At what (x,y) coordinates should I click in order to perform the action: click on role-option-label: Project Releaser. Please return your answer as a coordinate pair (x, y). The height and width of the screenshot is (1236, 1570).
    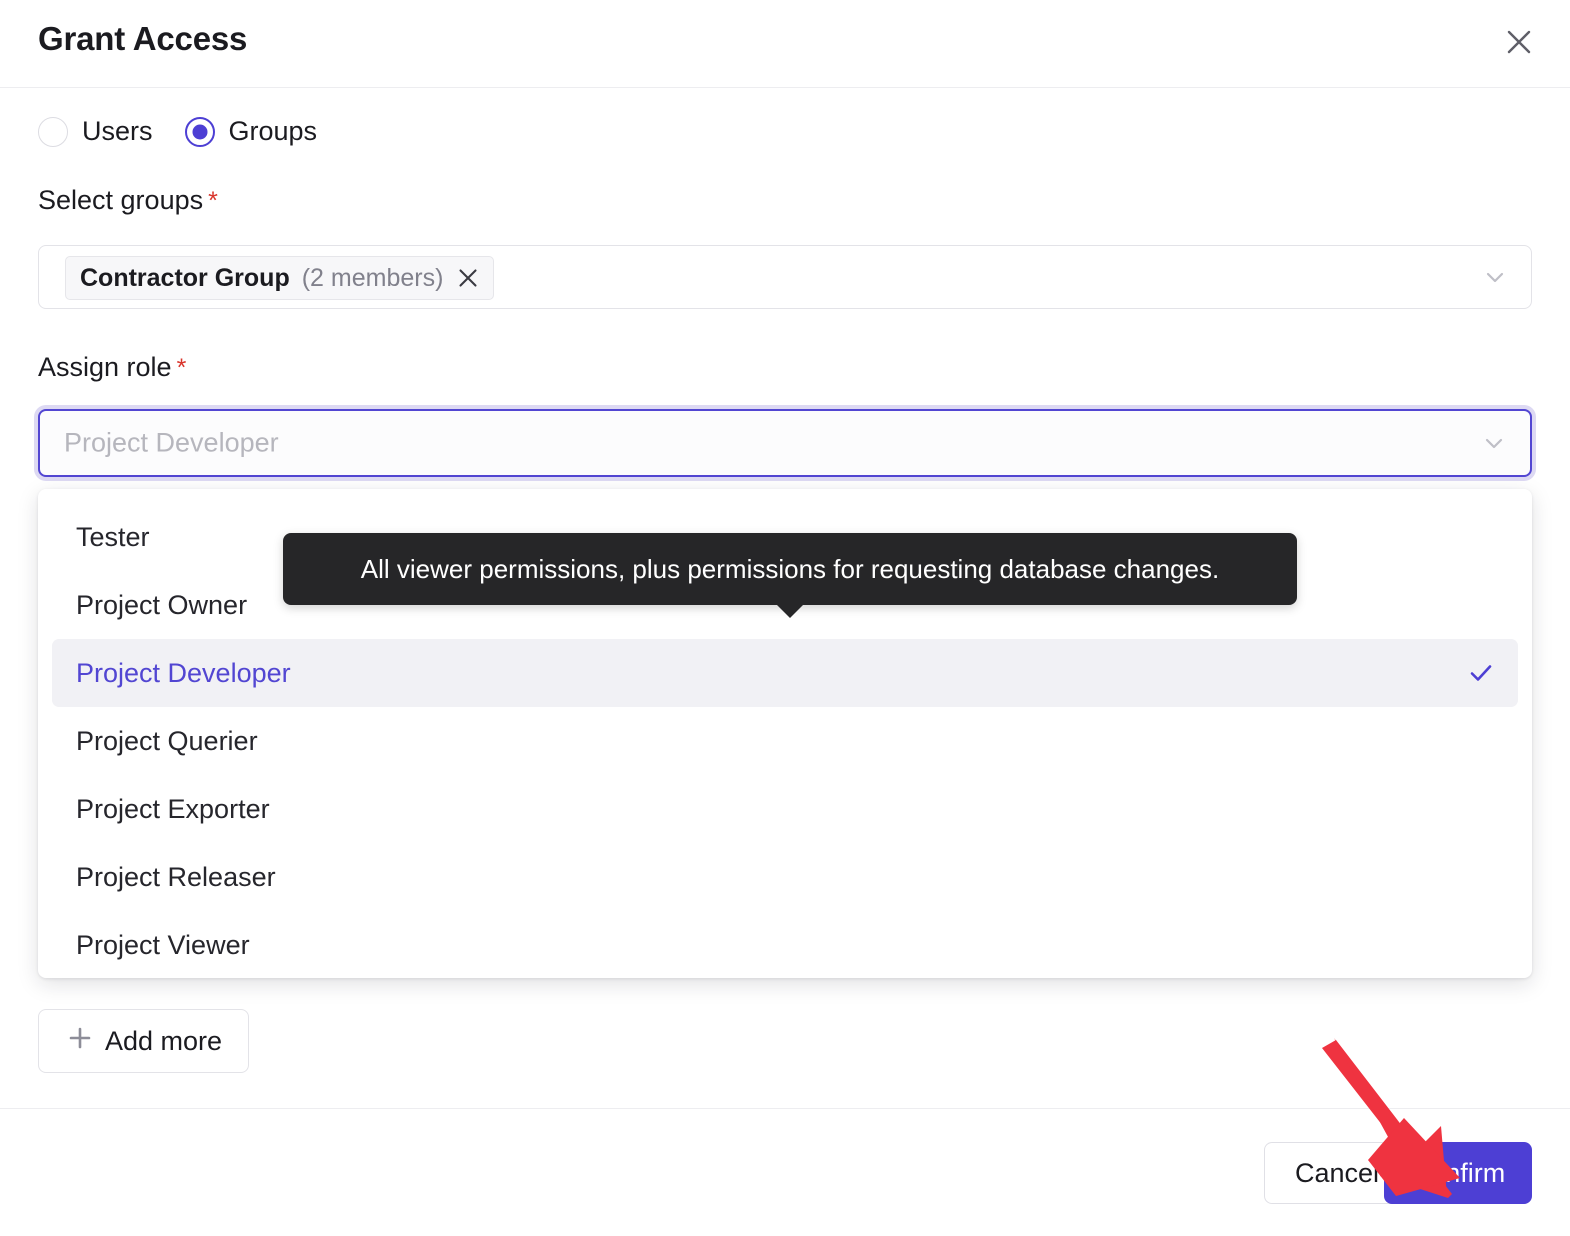
    Looking at the image, I should click on (176, 876).